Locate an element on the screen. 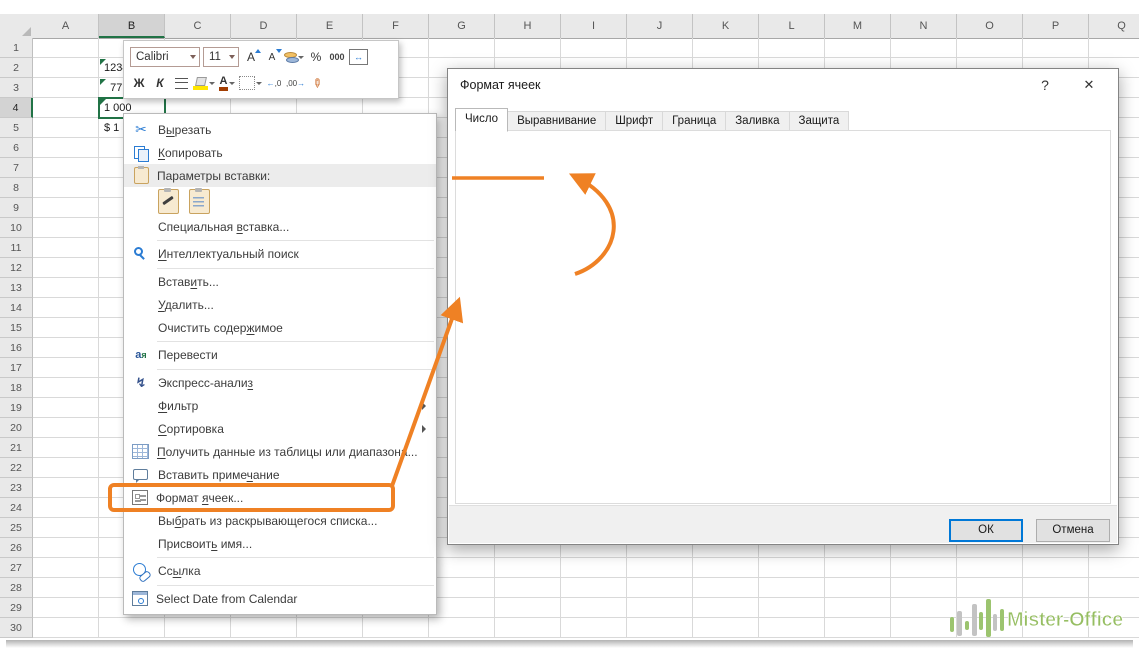  row-header-5: 5 is located at coordinates (16, 128).